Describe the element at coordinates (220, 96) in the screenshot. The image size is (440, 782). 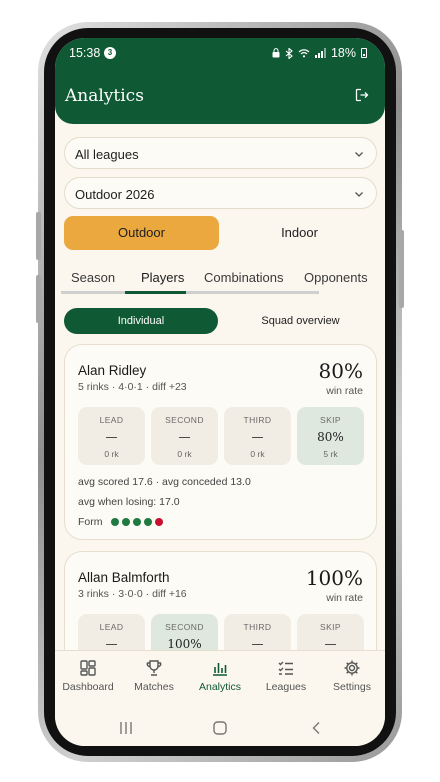
I see `app-bar: Analytics` at that location.